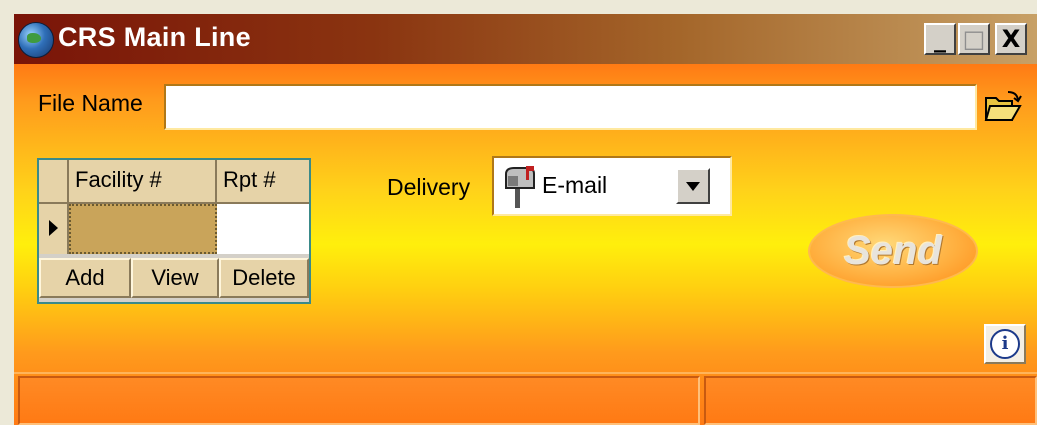 The image size is (1037, 427). I want to click on status-bar, so click(525, 399).